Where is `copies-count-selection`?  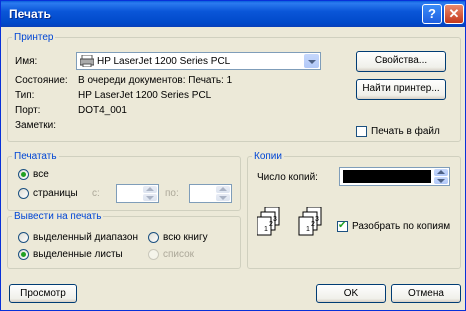 copies-count-selection is located at coordinates (387, 176).